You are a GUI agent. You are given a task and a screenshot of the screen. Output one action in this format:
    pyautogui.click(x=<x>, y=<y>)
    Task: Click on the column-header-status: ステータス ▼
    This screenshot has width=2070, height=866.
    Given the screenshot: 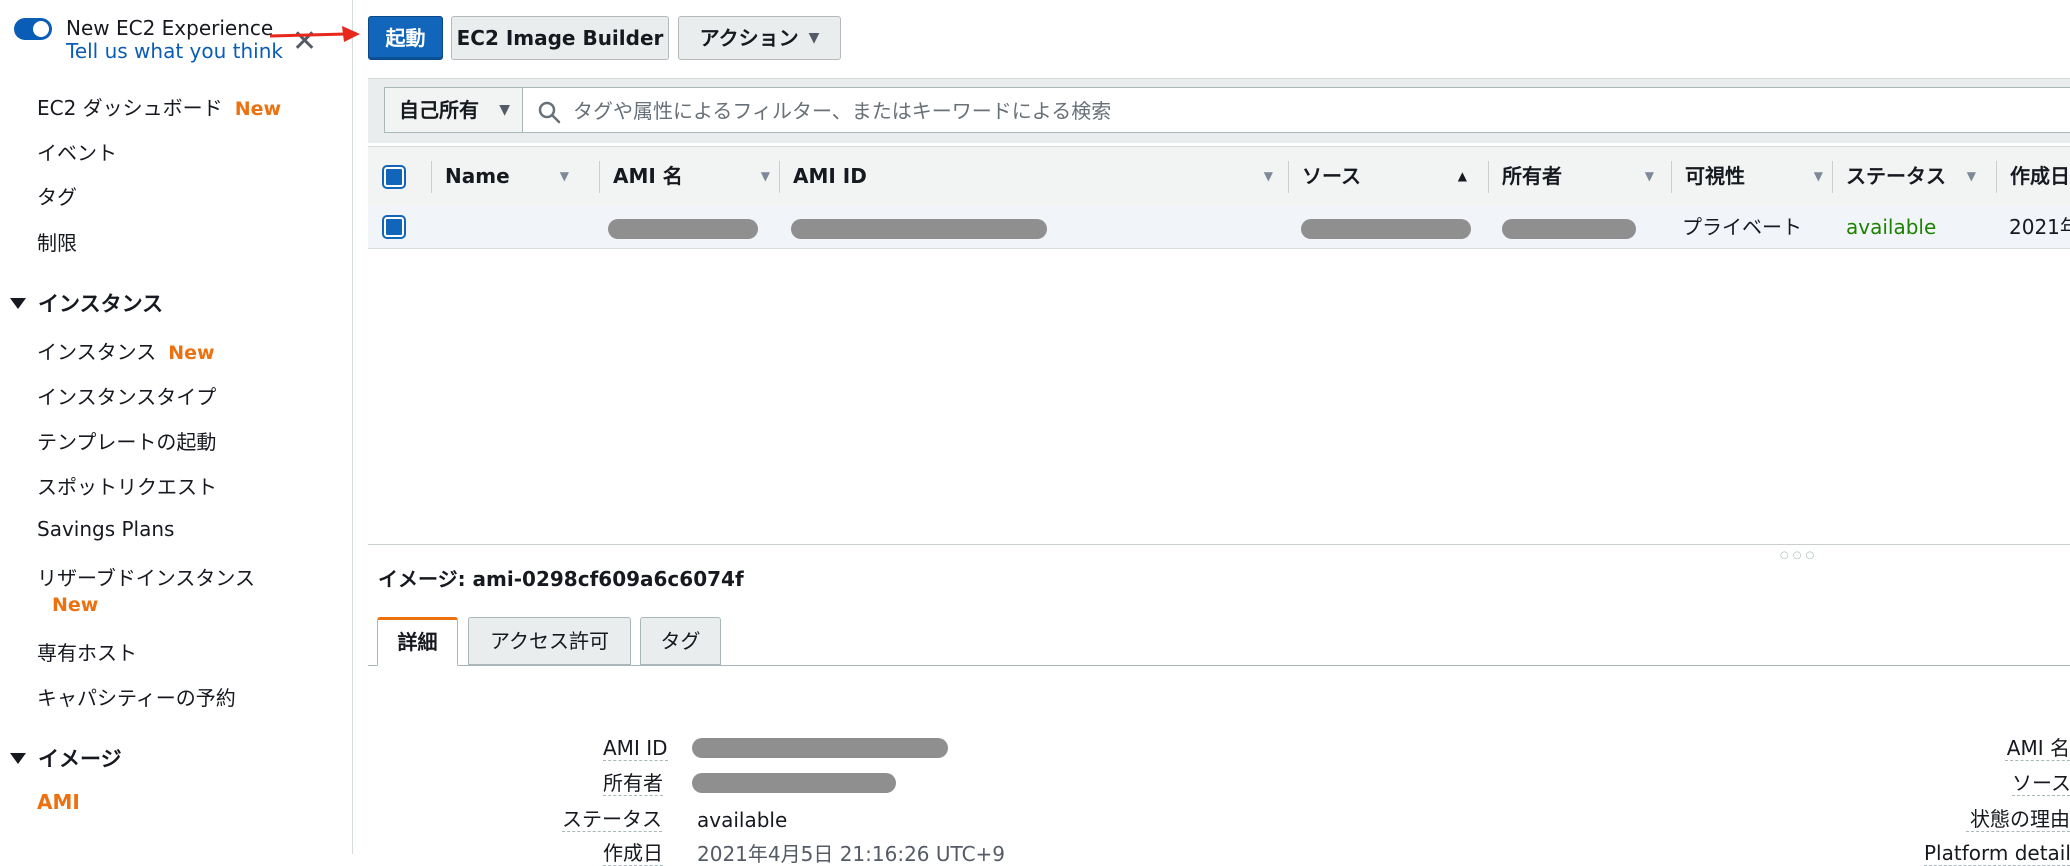 What is the action you would take?
    pyautogui.click(x=1911, y=177)
    